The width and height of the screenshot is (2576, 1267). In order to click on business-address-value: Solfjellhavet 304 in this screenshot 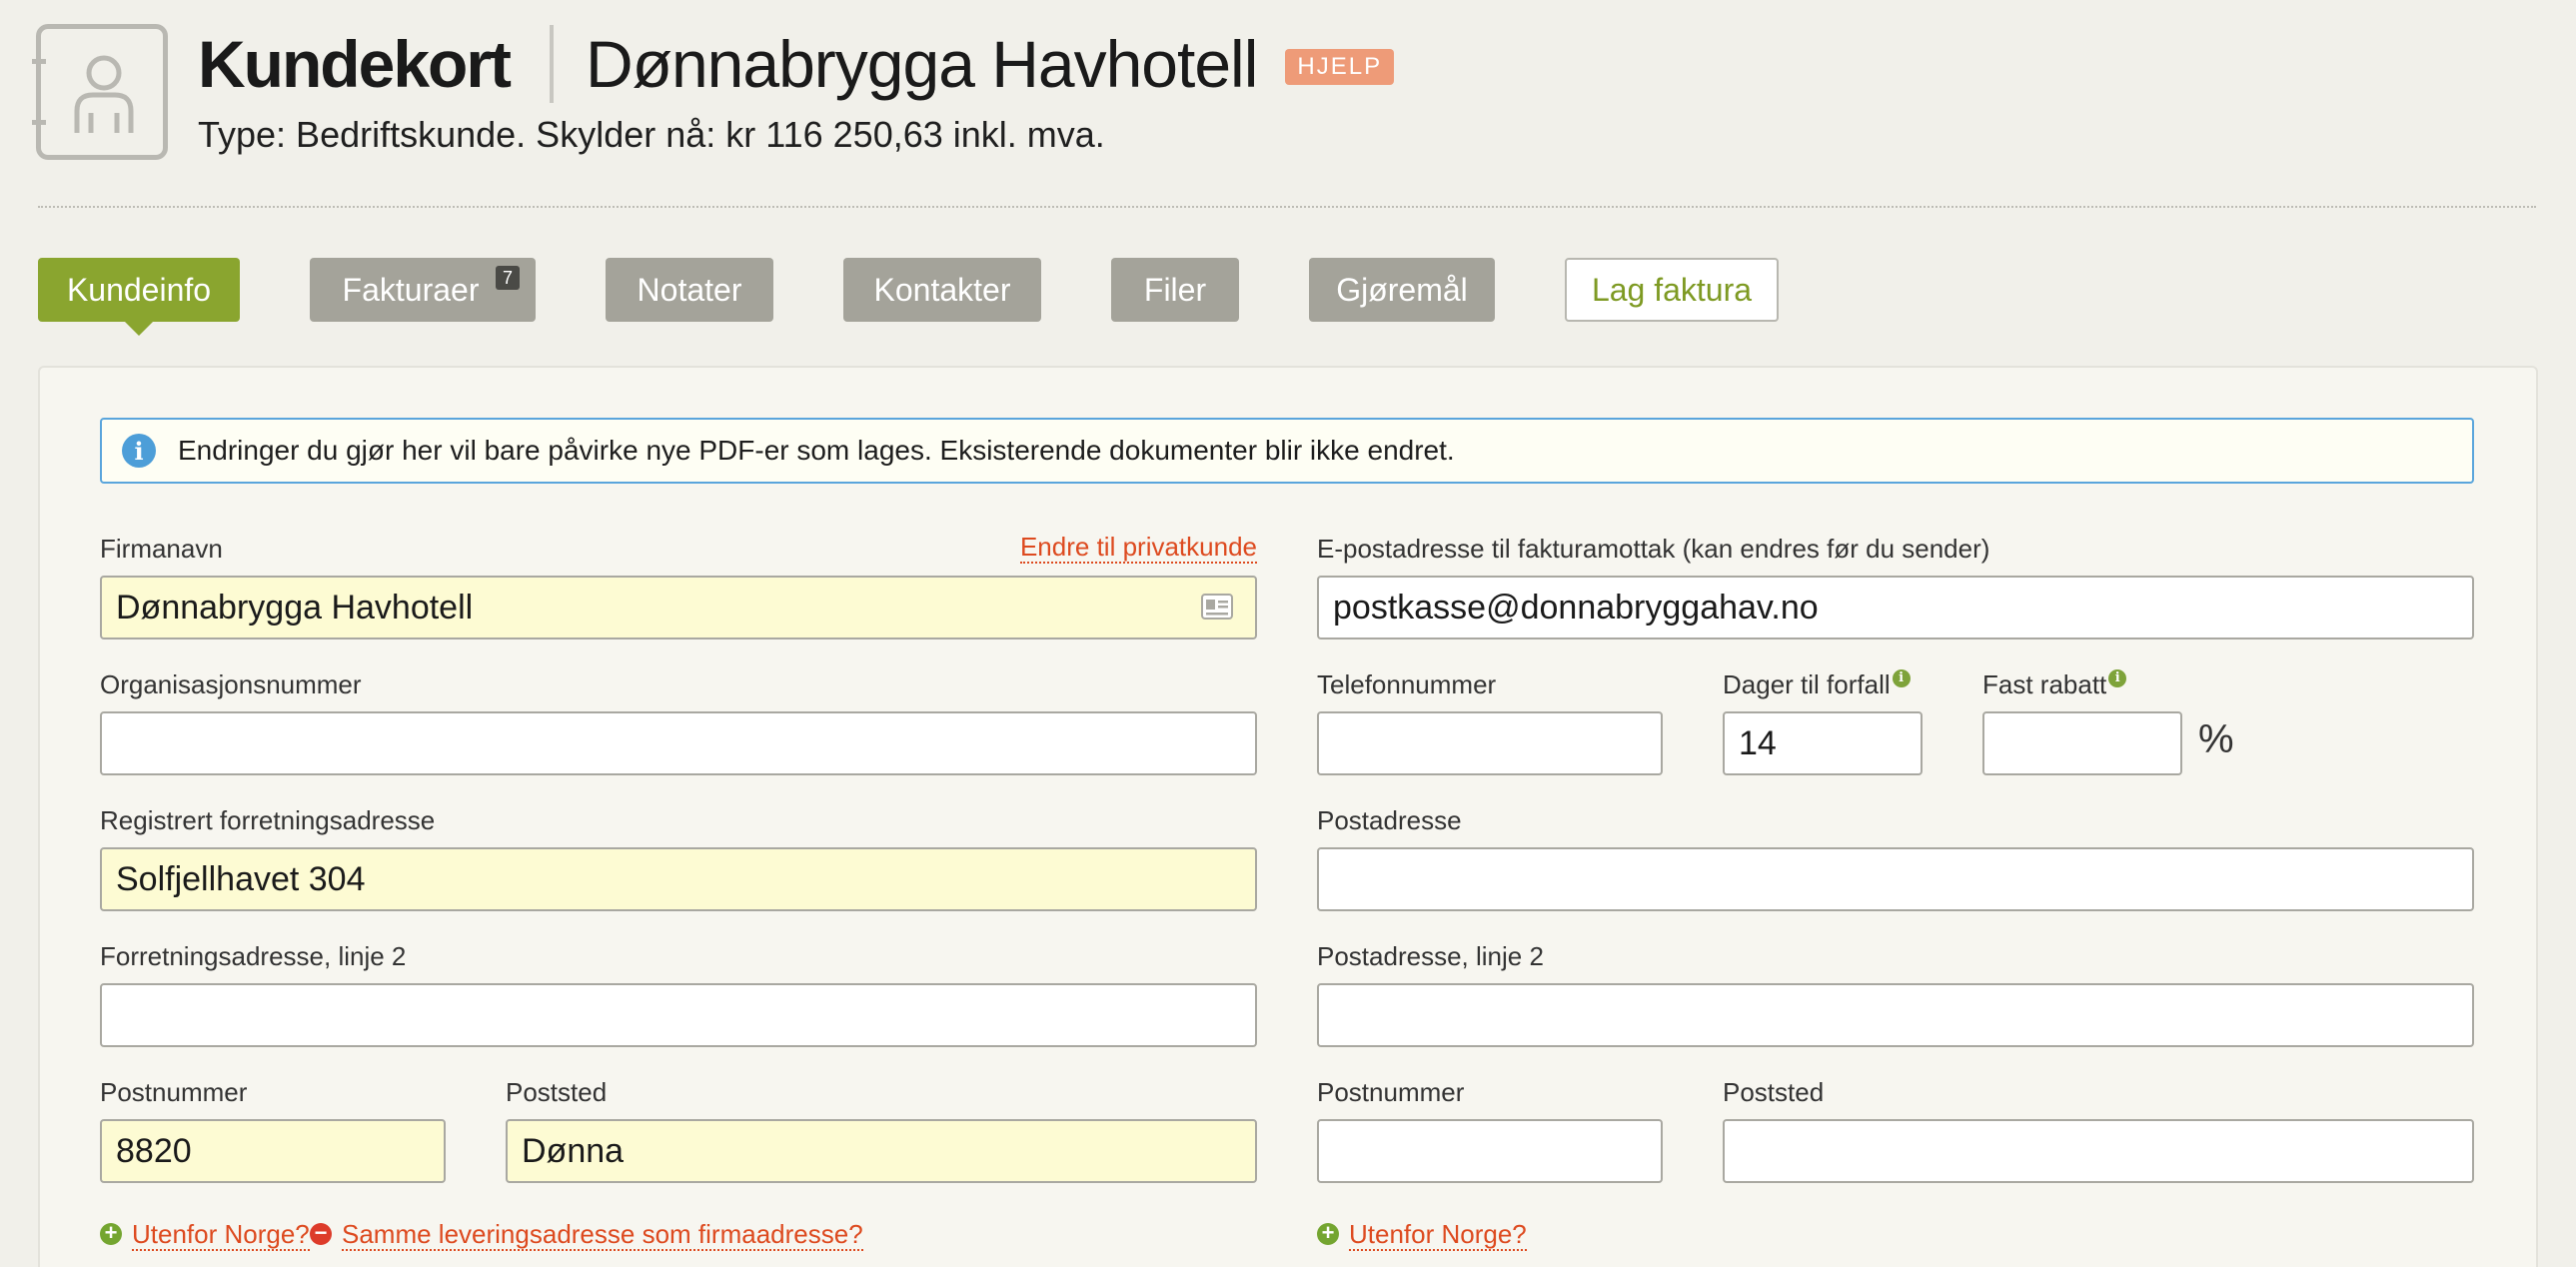, I will do `click(241, 878)`.